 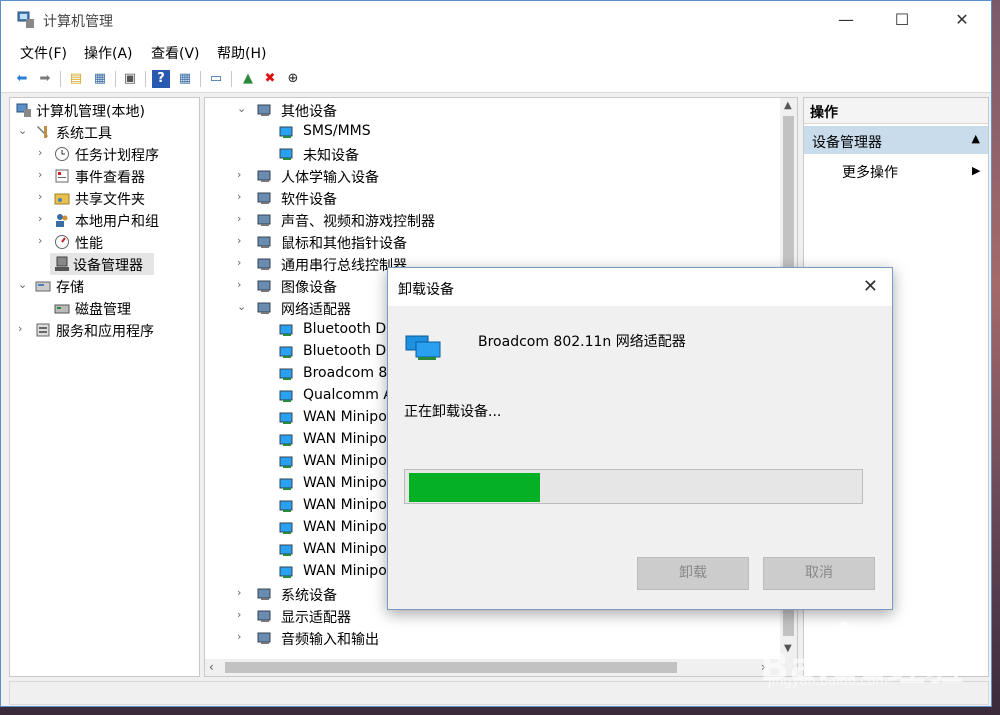 What do you see at coordinates (902, 20) in the screenshot?
I see `maximize-button: ☐` at bounding box center [902, 20].